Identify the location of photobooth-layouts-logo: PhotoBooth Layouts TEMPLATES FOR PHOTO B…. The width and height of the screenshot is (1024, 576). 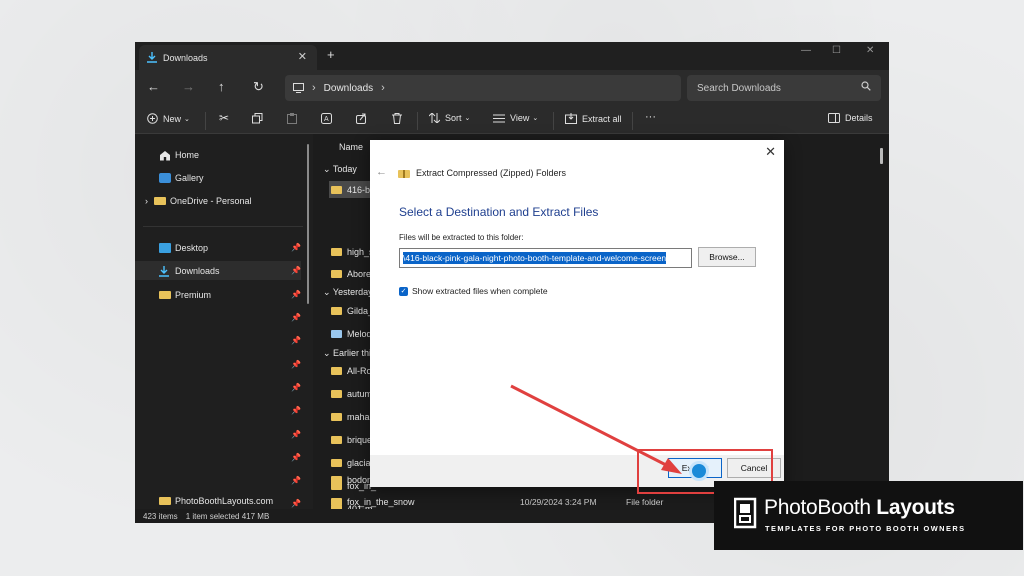
(868, 515).